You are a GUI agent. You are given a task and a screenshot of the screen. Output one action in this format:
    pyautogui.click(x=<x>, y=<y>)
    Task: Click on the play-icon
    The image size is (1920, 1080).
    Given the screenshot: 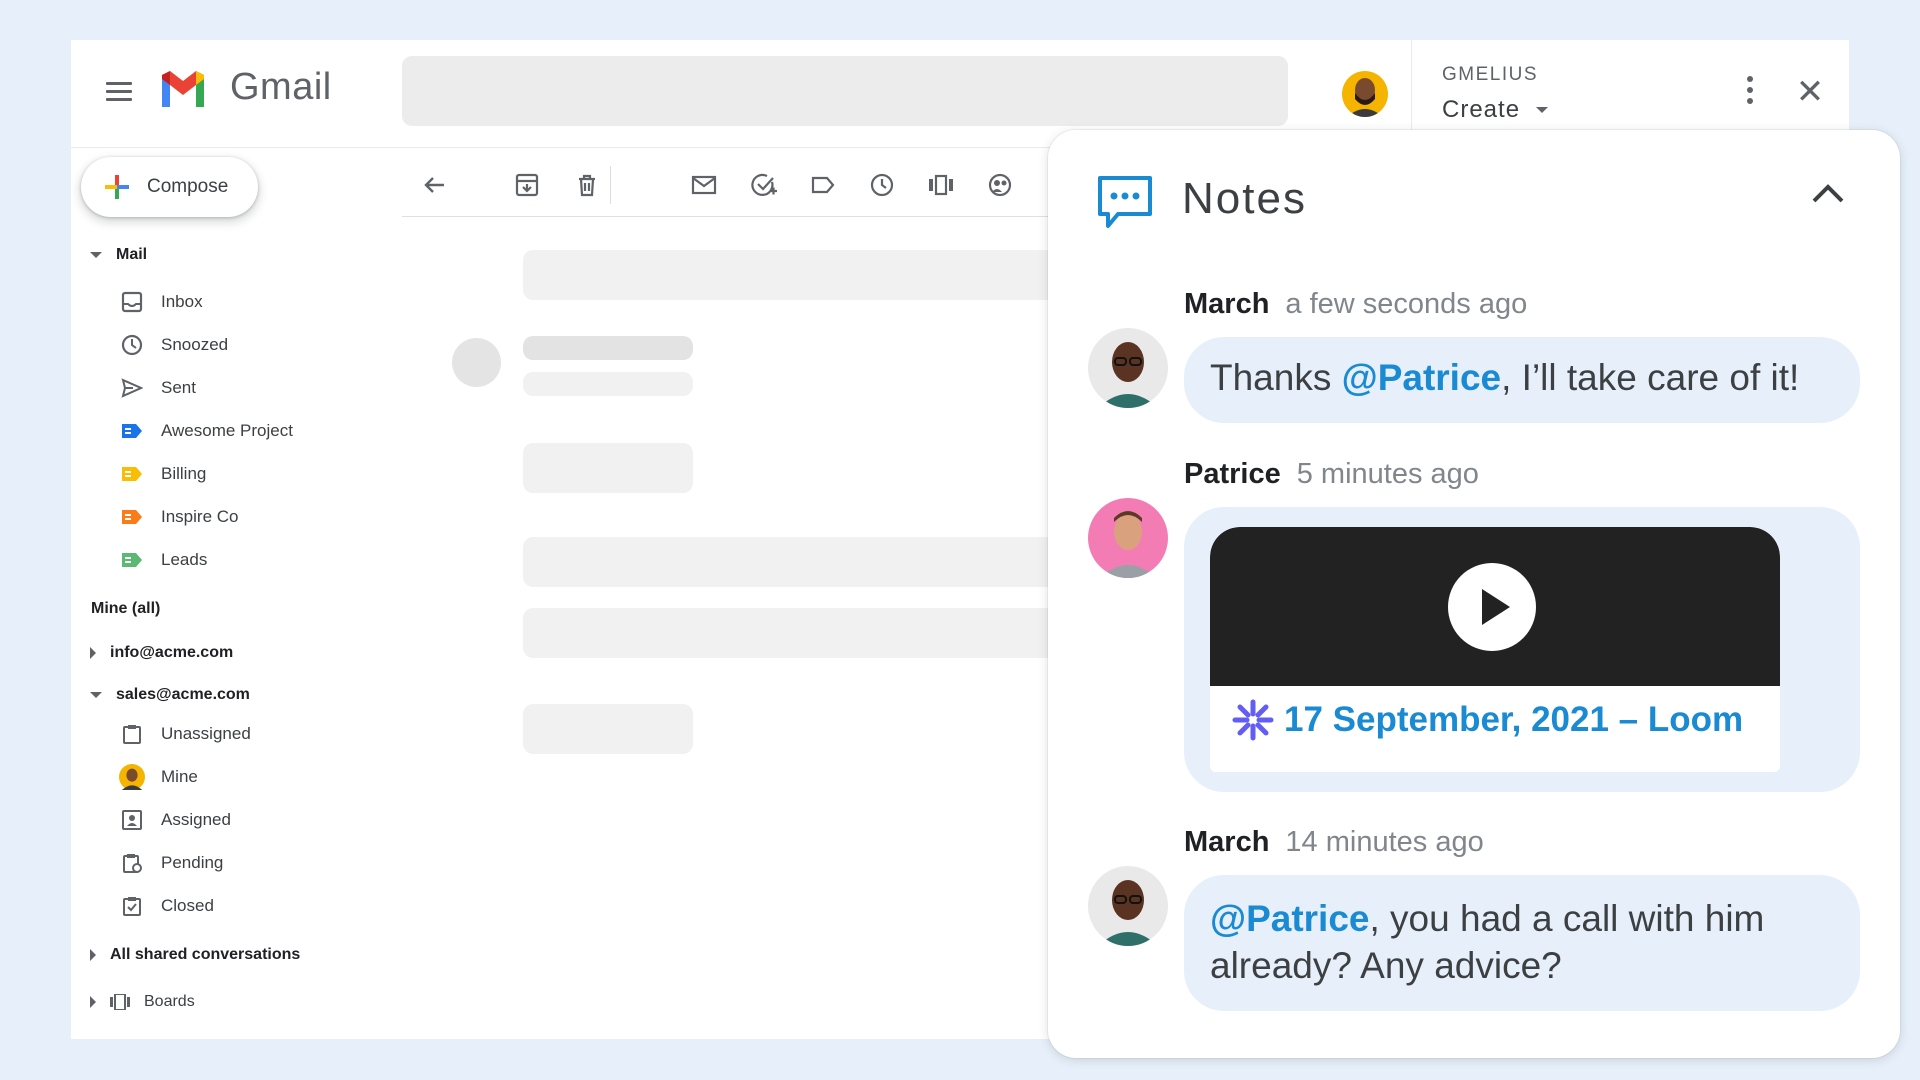 What is the action you would take?
    pyautogui.click(x=1492, y=607)
    